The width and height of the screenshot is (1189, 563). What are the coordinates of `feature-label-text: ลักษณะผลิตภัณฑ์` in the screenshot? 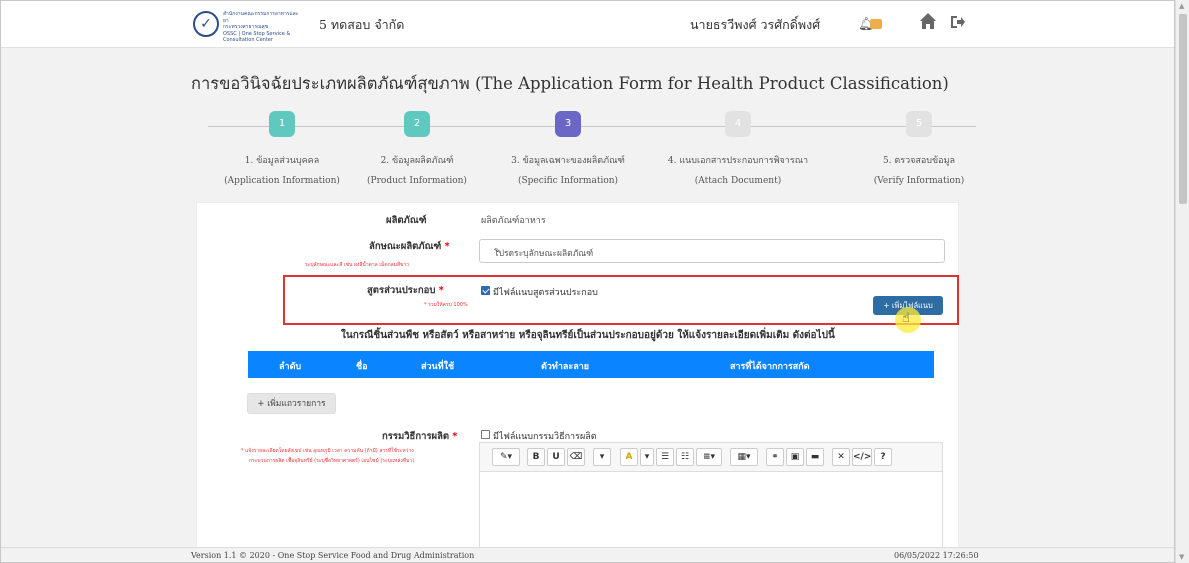 It's located at (405, 246).